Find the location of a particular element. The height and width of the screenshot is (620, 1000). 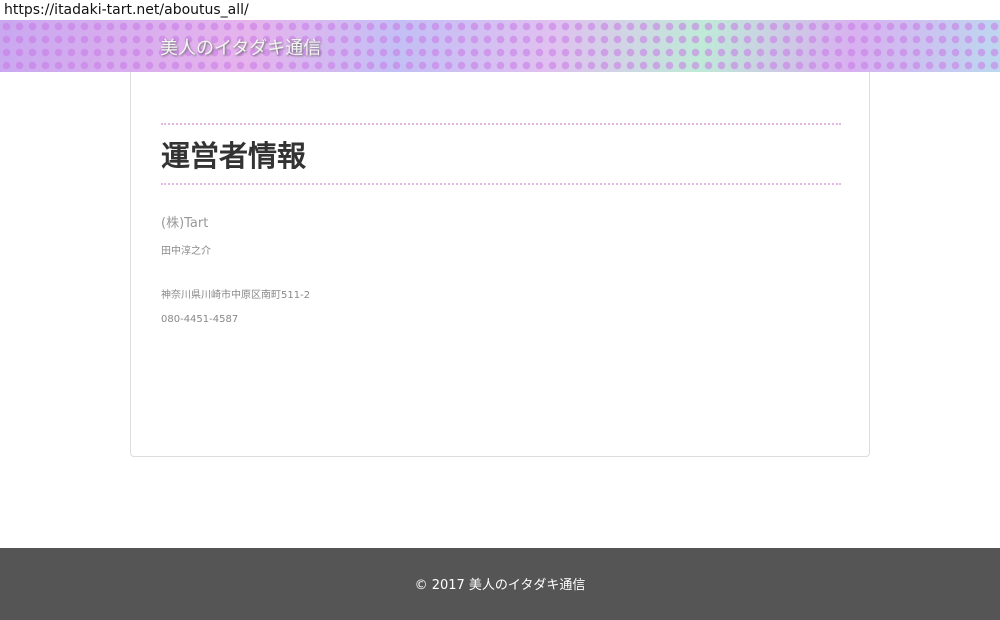

page-title: 運営者情報 is located at coordinates (234, 156).